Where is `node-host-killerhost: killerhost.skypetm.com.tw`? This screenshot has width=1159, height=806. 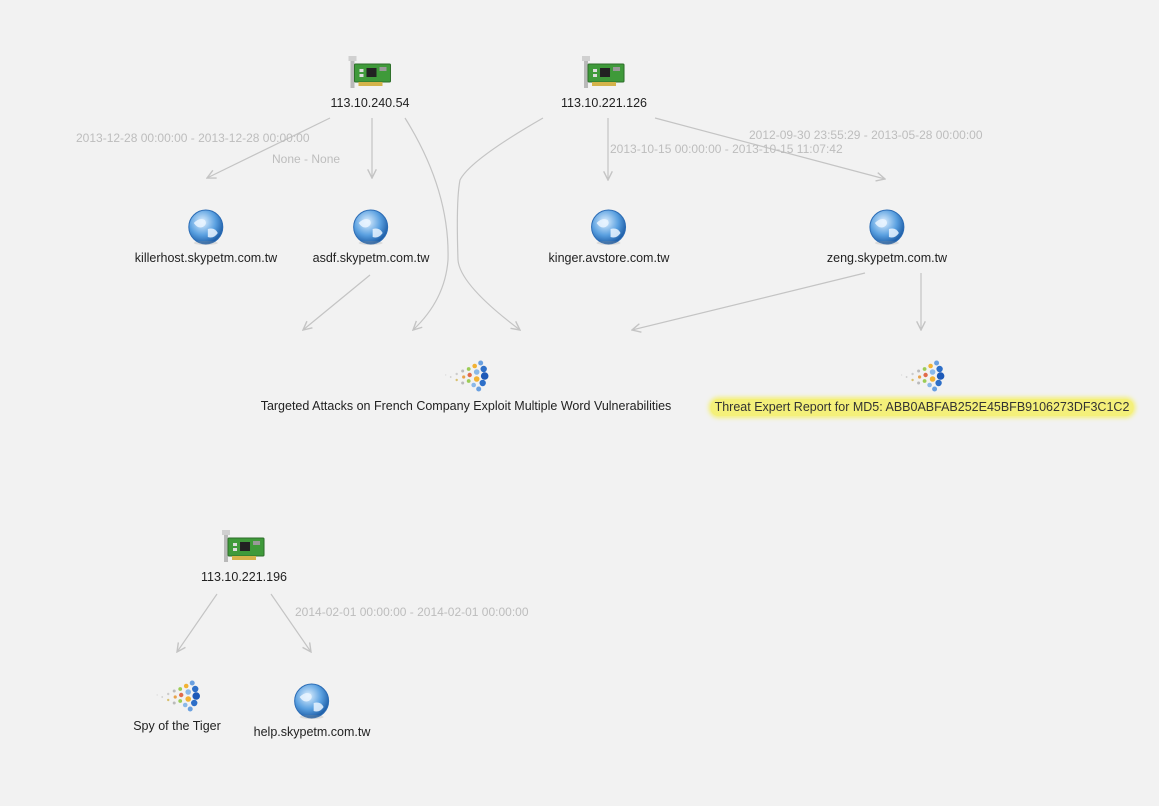 node-host-killerhost: killerhost.skypetm.com.tw is located at coordinates (206, 237).